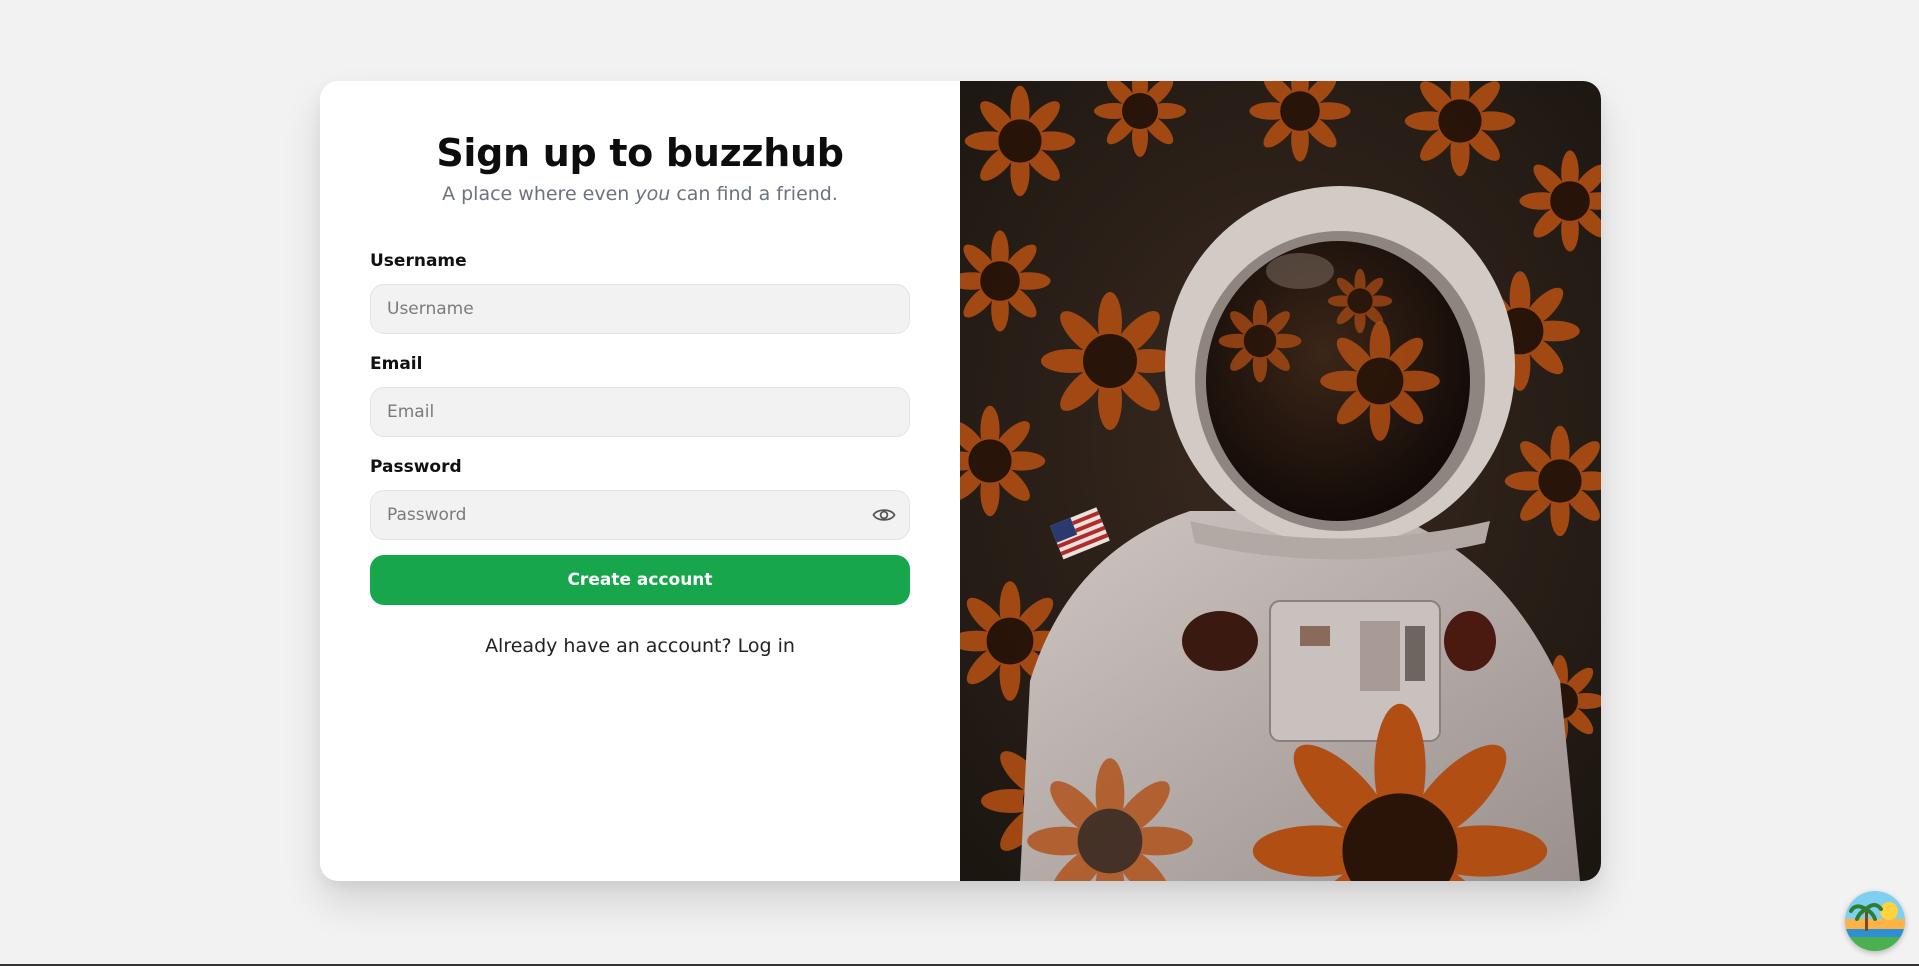 The width and height of the screenshot is (1919, 966). Describe the element at coordinates (416, 467) in the screenshot. I see `password-label: Password` at that location.